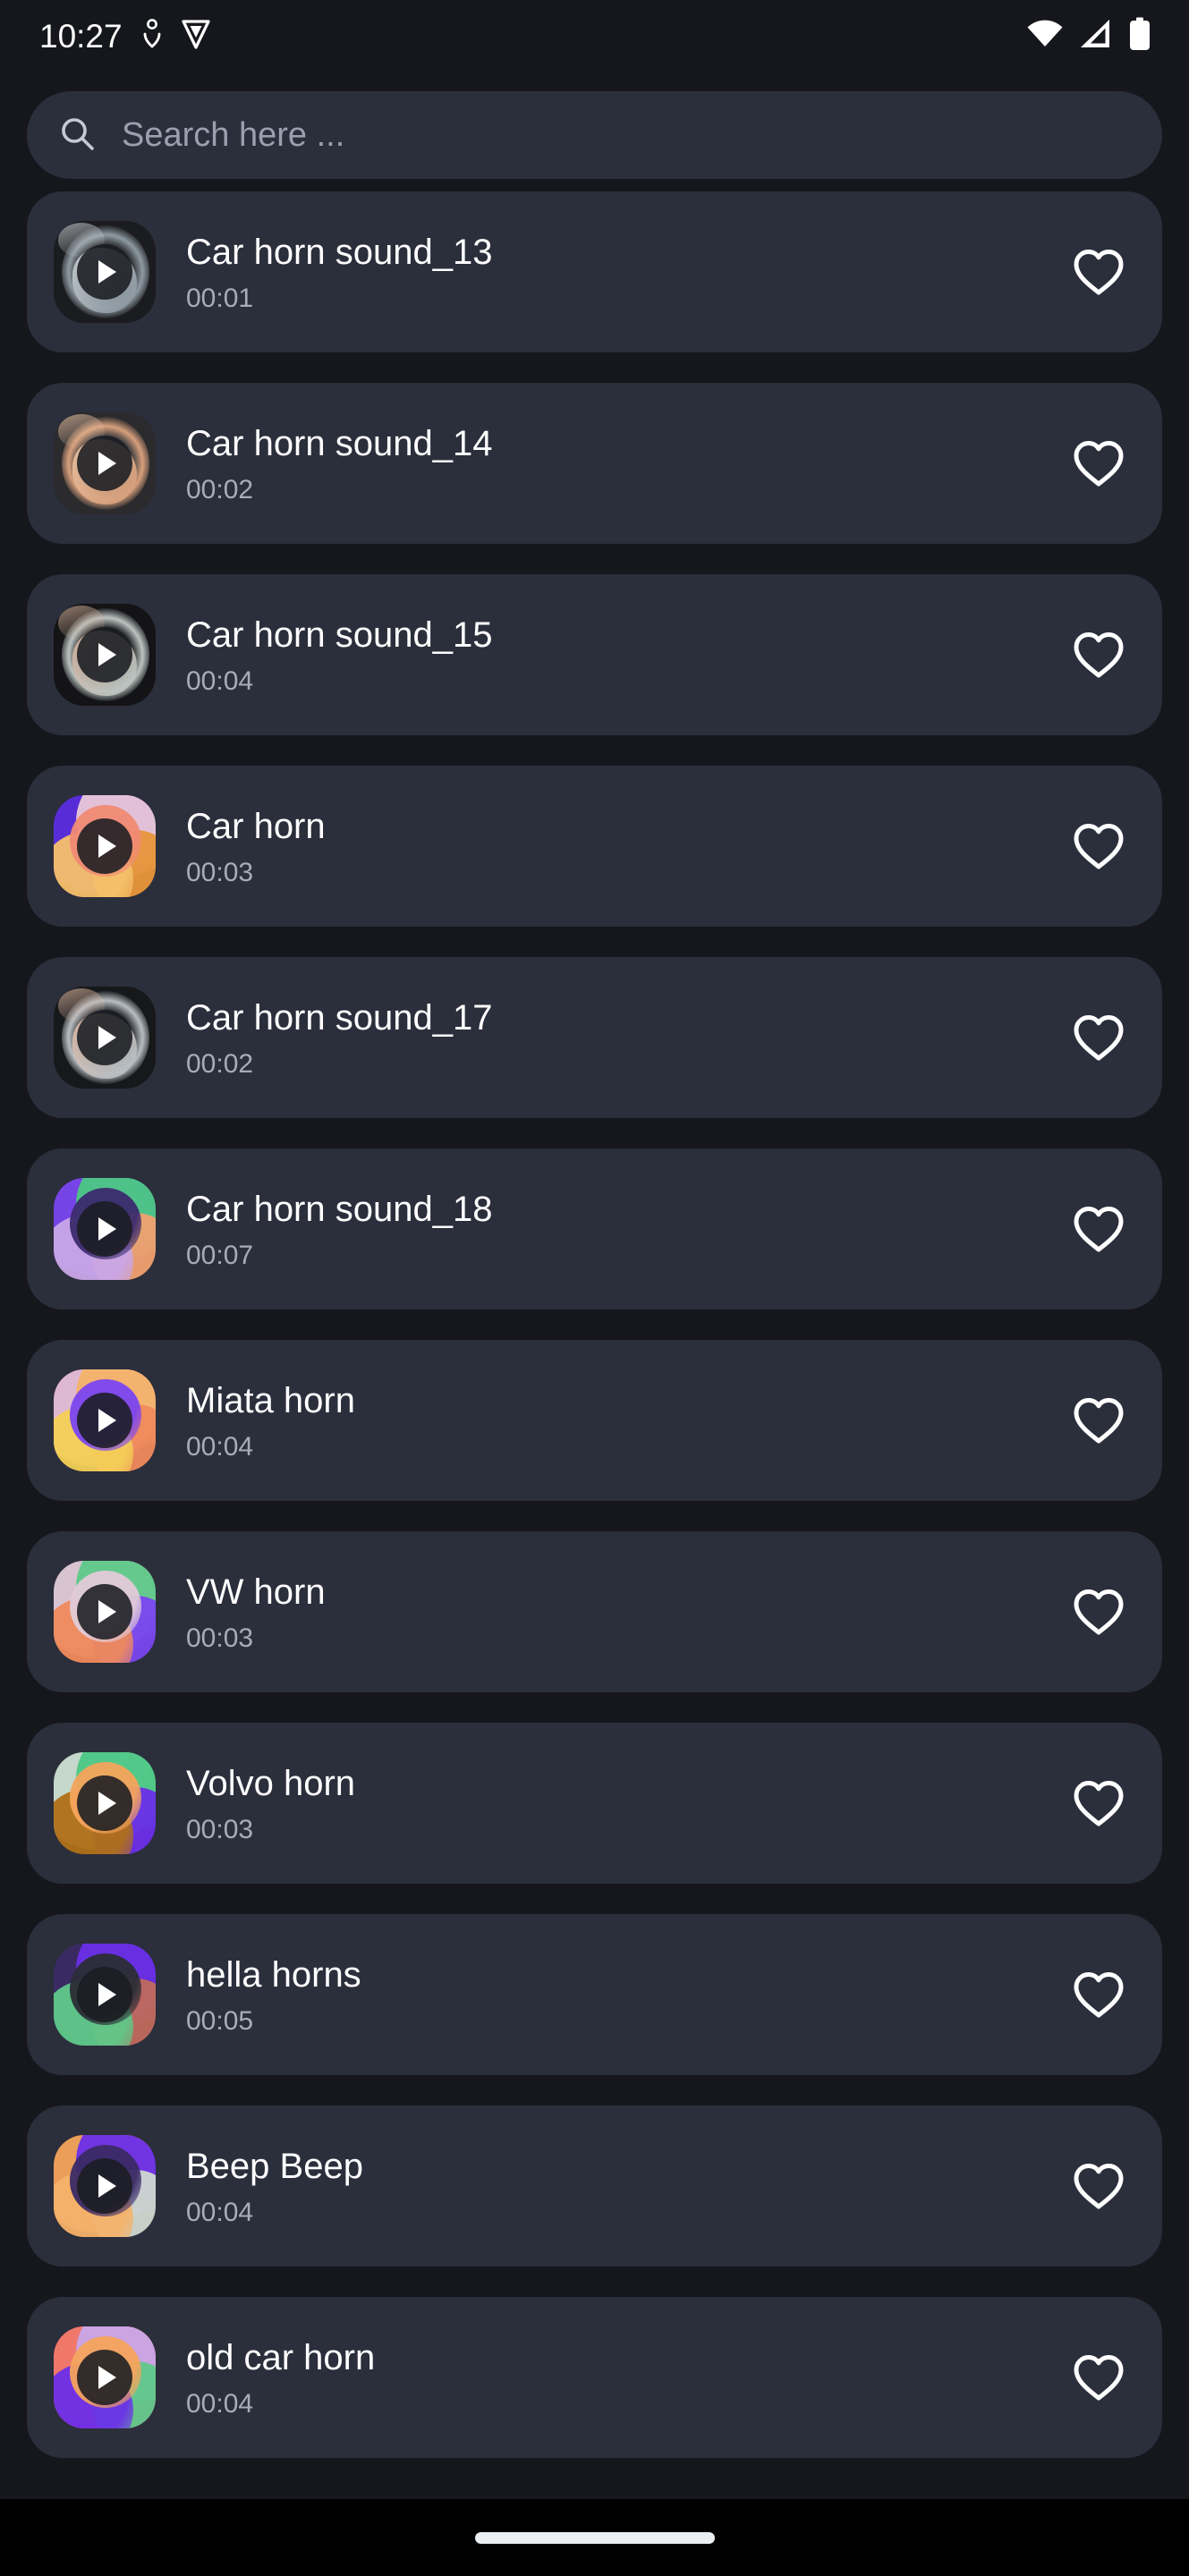  Describe the element at coordinates (611, 1229) in the screenshot. I see `sound-meta: Car horn sound_18 00:07` at that location.